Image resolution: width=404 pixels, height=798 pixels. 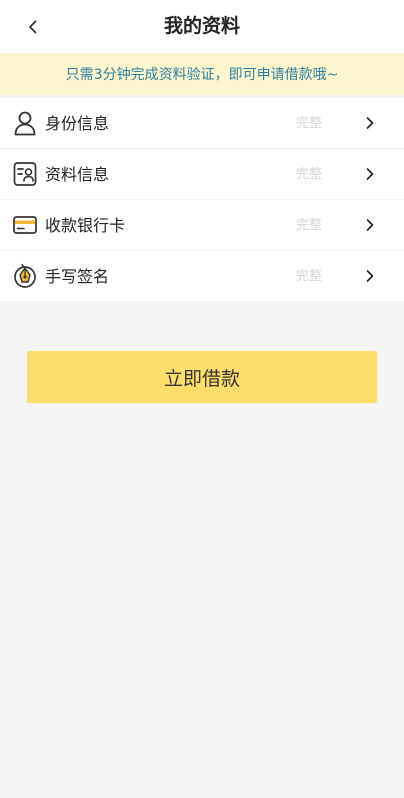 I want to click on signature-pen-icon, so click(x=25, y=276).